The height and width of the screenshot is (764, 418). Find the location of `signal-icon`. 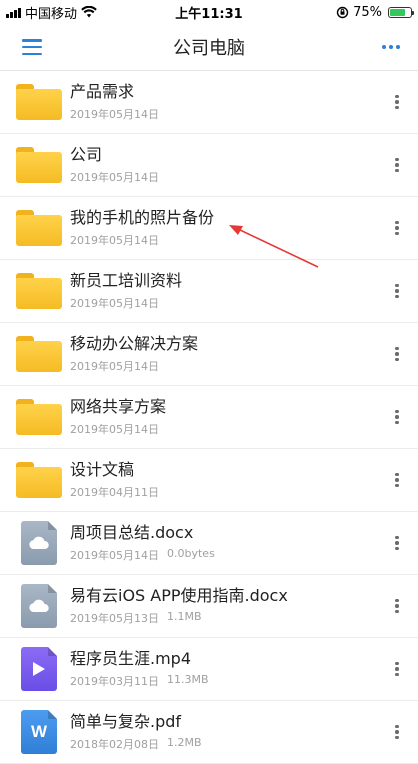

signal-icon is located at coordinates (13, 12).